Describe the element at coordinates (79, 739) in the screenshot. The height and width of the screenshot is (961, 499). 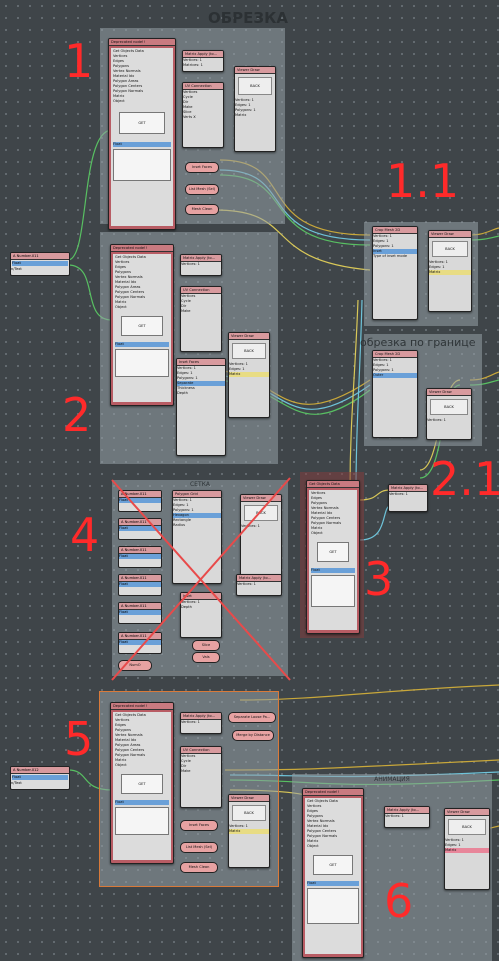
I see `marker-5: 5` at that location.